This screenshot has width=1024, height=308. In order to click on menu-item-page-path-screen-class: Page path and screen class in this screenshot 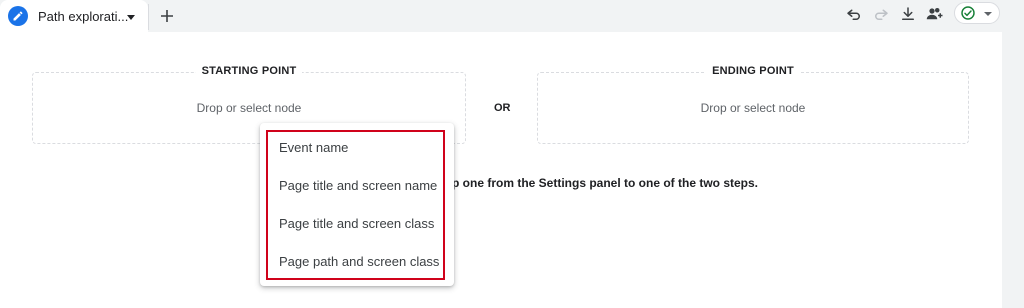, I will do `click(359, 261)`.